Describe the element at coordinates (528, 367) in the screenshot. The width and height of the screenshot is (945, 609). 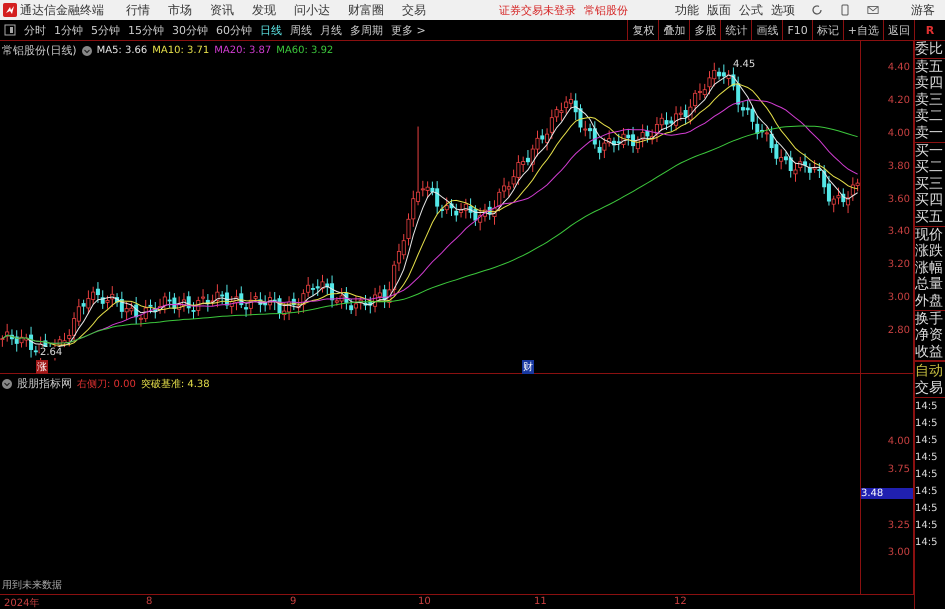
I see `event-marker: 财` at that location.